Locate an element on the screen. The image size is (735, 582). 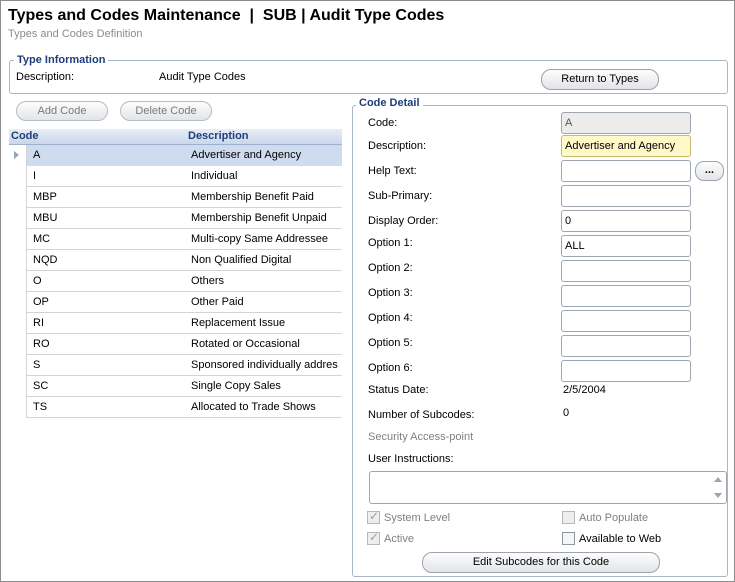
code-cell: RO is located at coordinates (41, 344).